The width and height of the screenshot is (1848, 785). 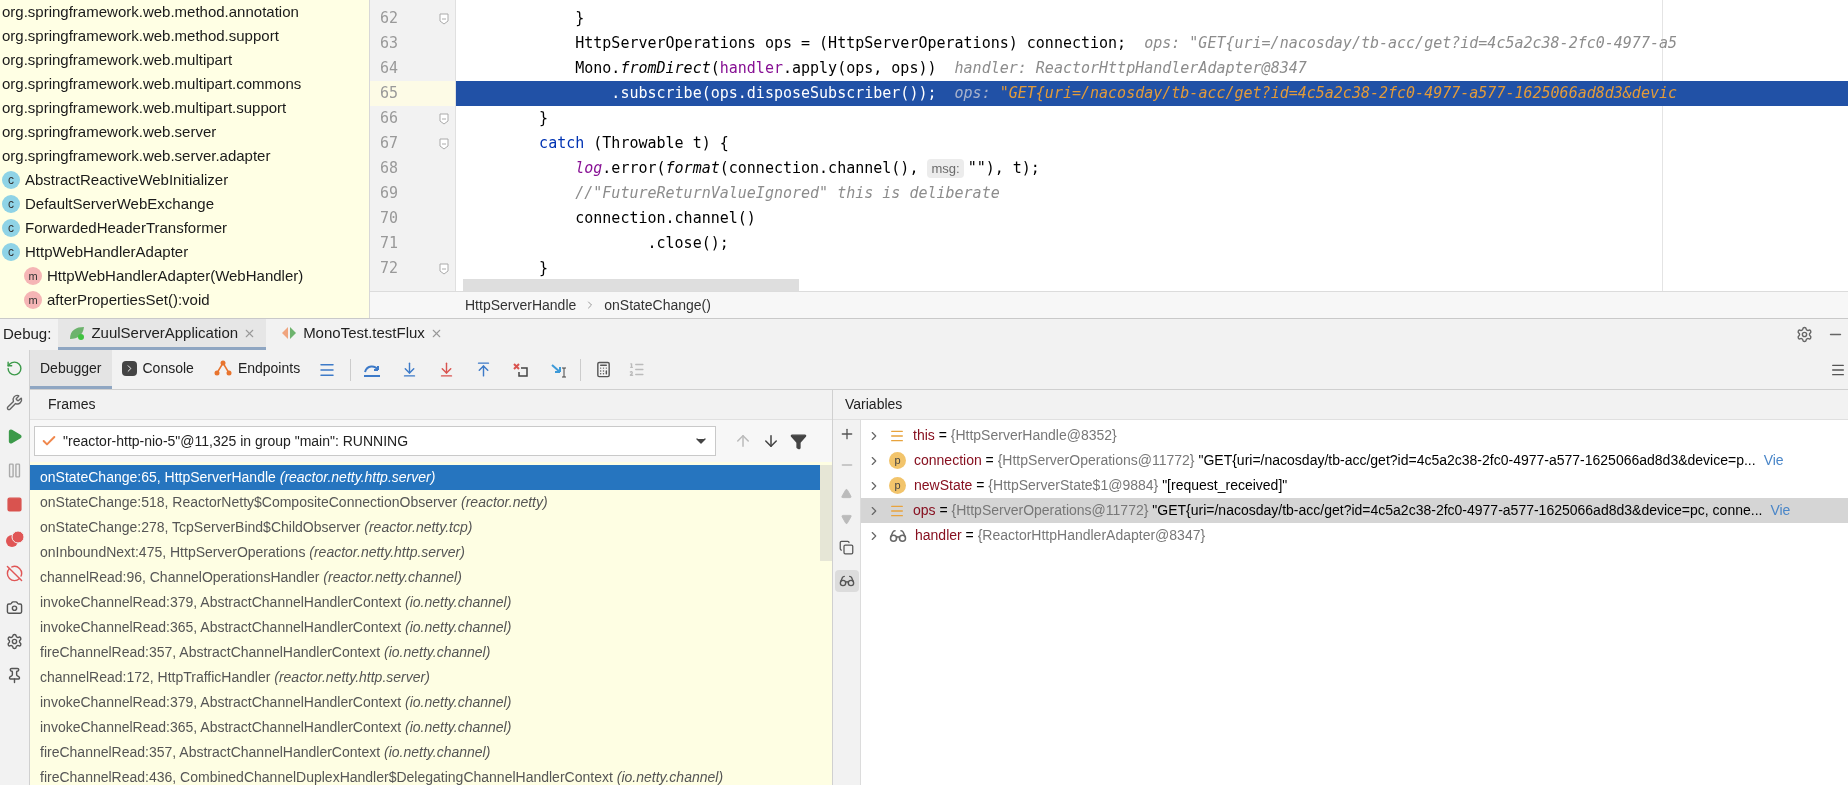 What do you see at coordinates (140, 36) in the screenshot?
I see `tree-item: org.springframework.web.method.support` at bounding box center [140, 36].